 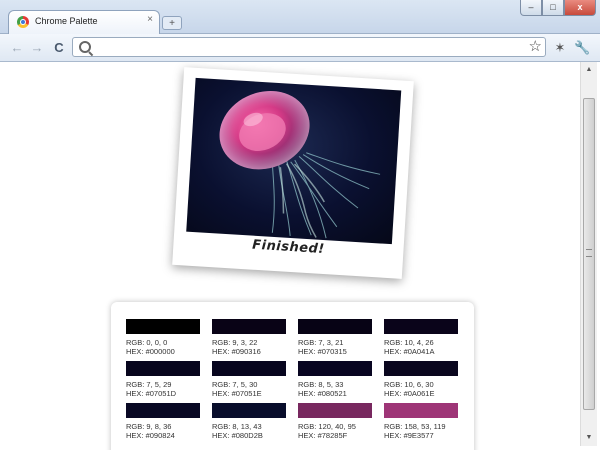 I want to click on swatch-rgb-label: RGB: 8, 5, 33, so click(x=321, y=384).